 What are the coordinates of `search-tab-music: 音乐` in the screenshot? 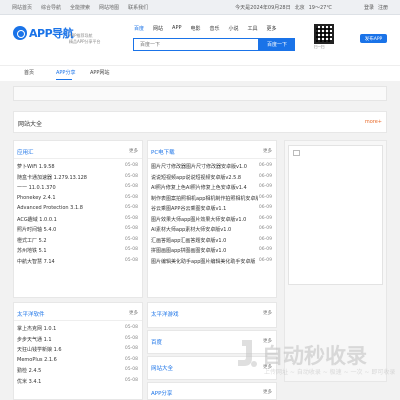 It's located at (215, 28).